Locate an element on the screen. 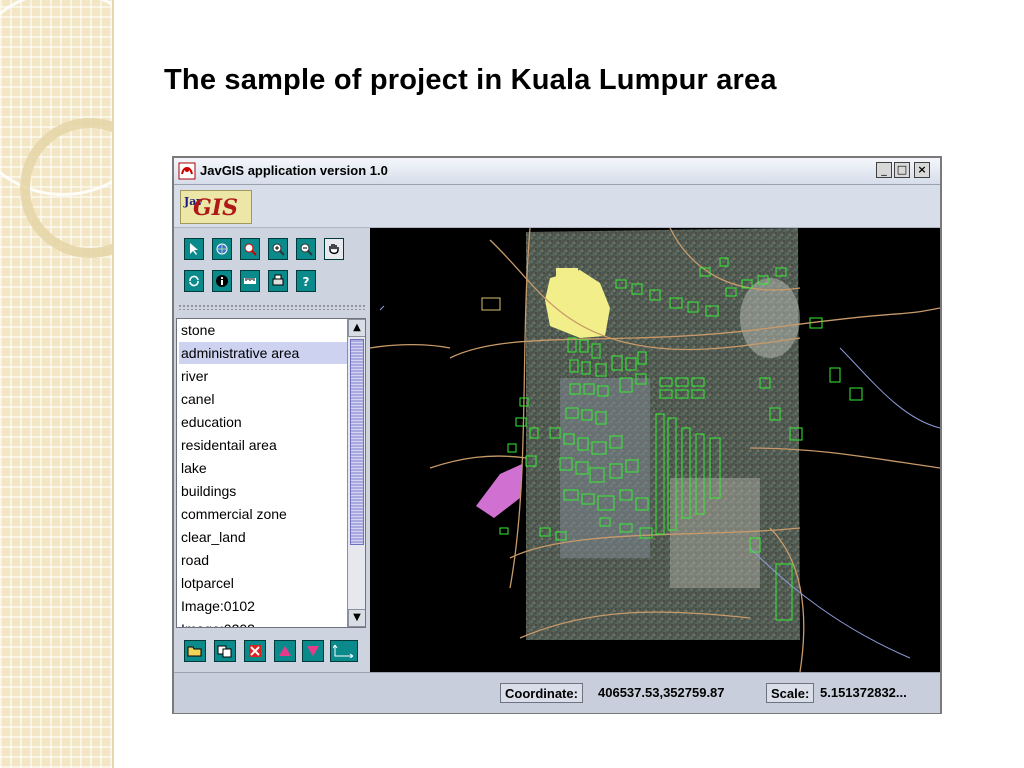 The height and width of the screenshot is (768, 1024). zoom-box-icon is located at coordinates (250, 249).